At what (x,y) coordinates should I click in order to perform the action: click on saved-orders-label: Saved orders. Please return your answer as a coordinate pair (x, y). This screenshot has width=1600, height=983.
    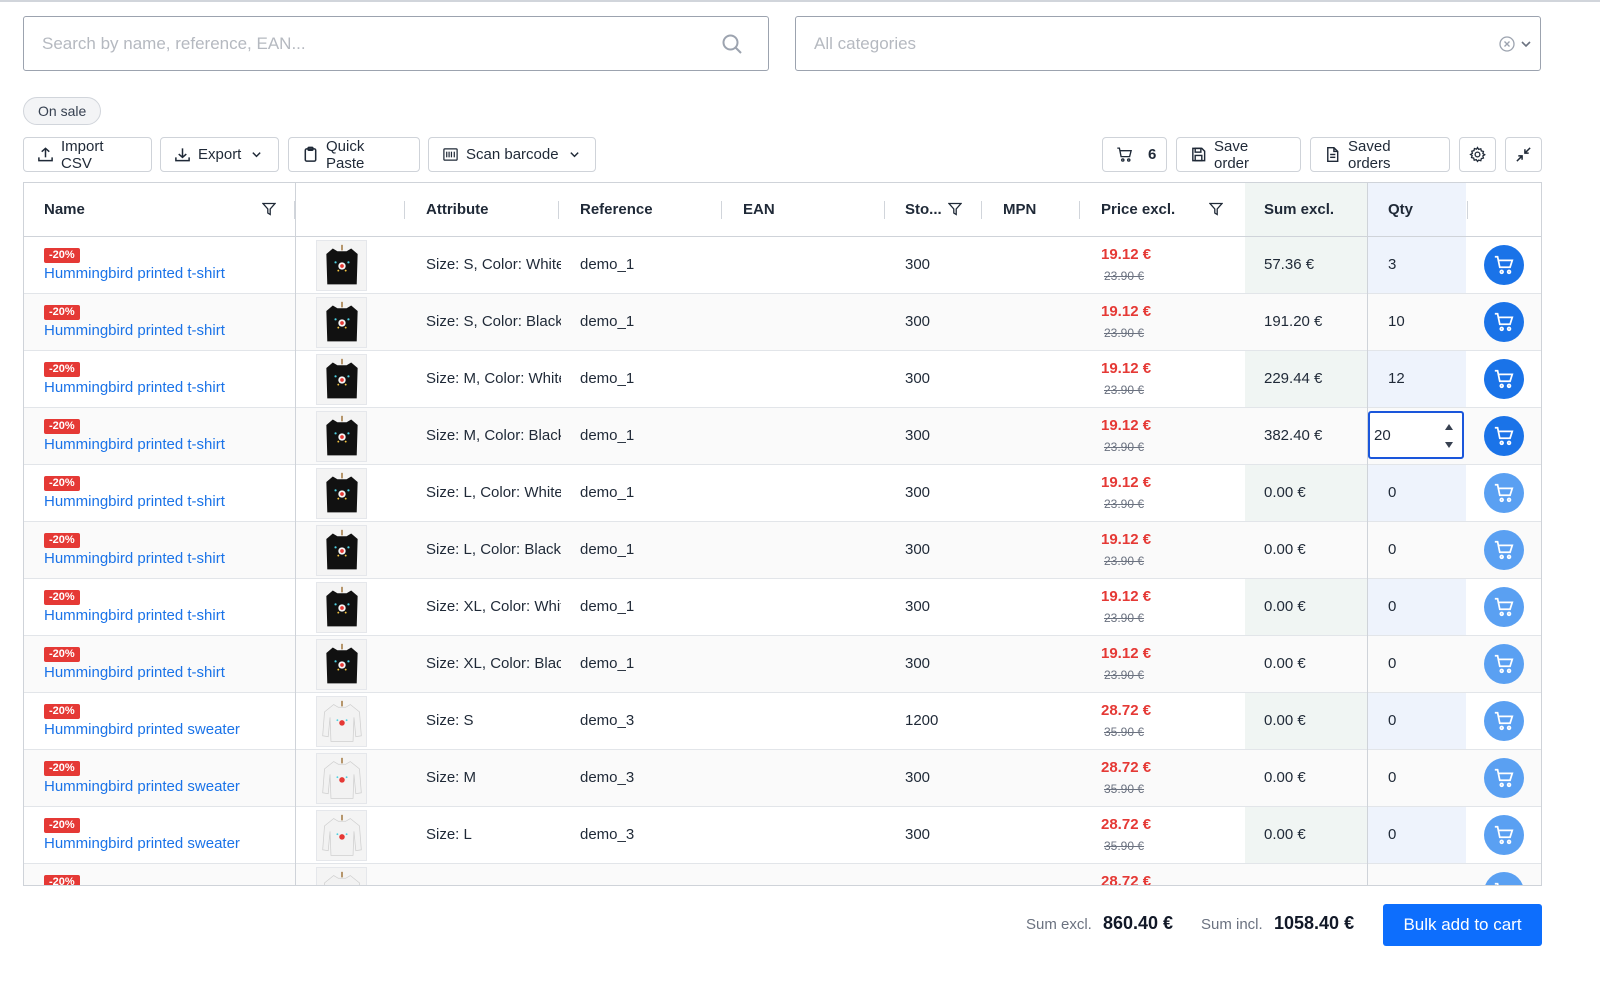
    Looking at the image, I should click on (1369, 154).